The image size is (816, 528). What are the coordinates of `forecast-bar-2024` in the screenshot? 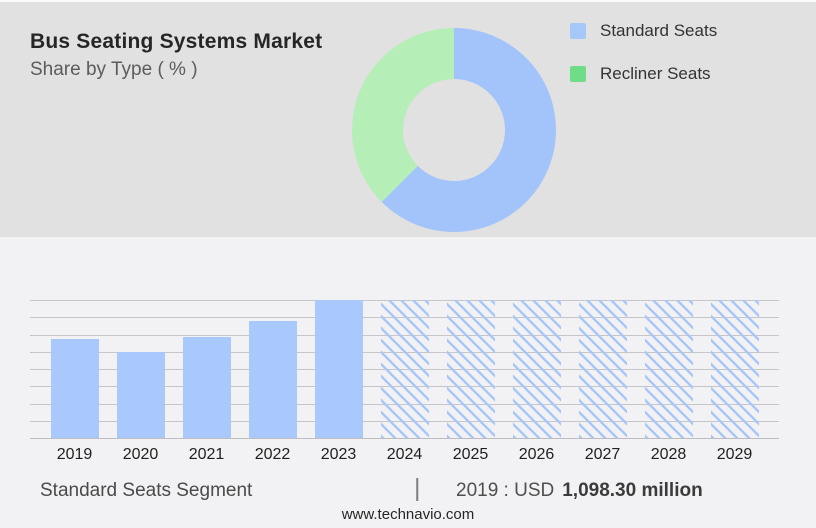 It's located at (404, 369).